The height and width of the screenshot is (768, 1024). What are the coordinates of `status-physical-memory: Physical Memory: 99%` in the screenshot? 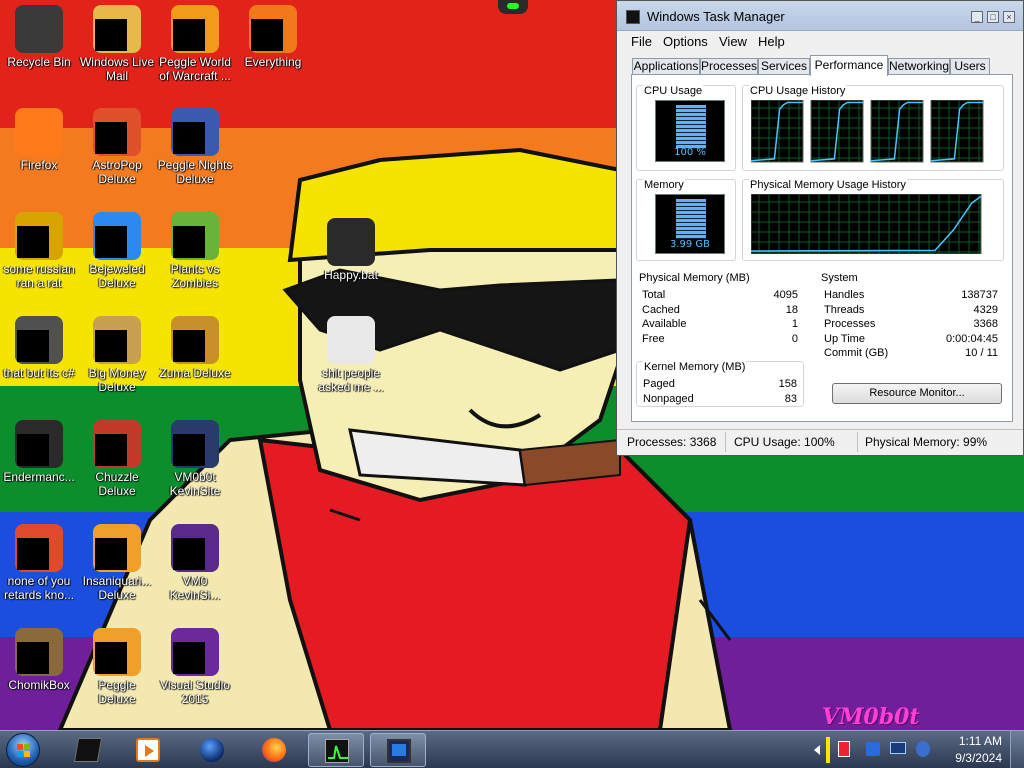 It's located at (926, 442).